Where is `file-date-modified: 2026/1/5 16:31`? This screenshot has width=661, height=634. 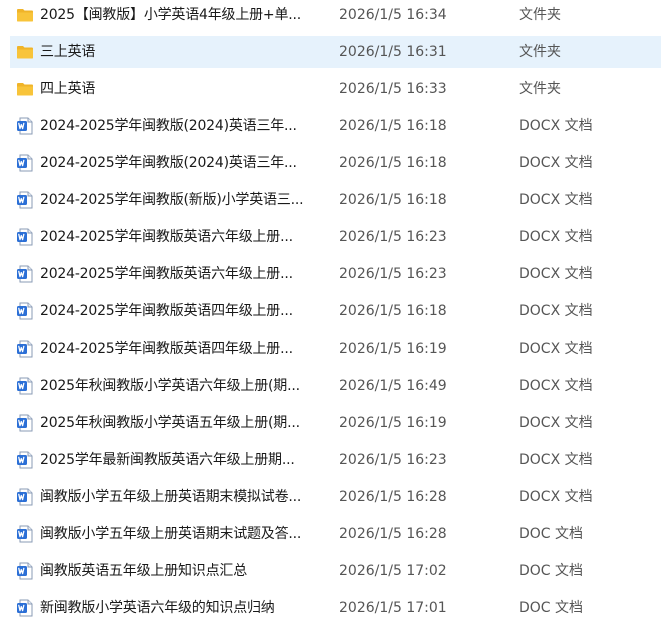 file-date-modified: 2026/1/5 16:31 is located at coordinates (393, 52).